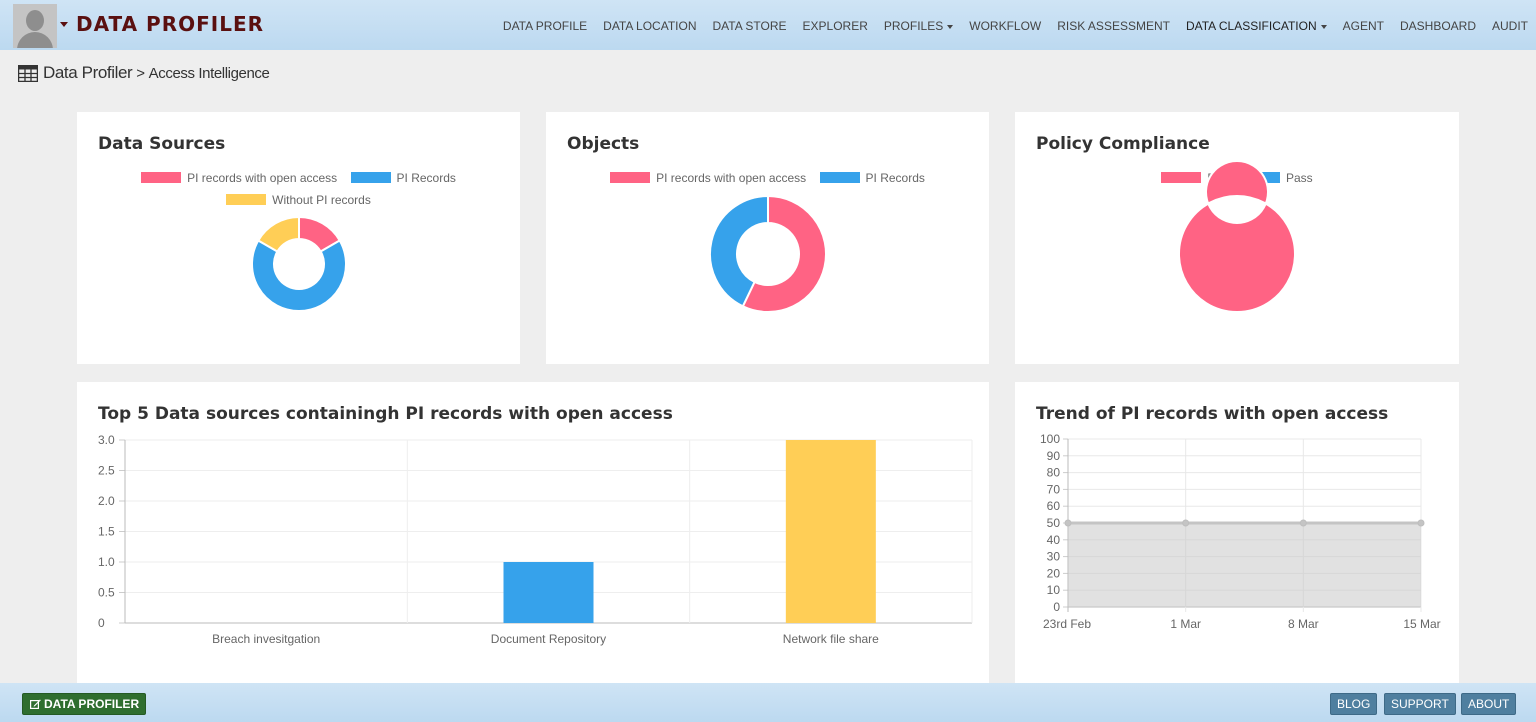 Image resolution: width=1536 pixels, height=722 pixels. I want to click on y-tick-label: 90, so click(1054, 456).